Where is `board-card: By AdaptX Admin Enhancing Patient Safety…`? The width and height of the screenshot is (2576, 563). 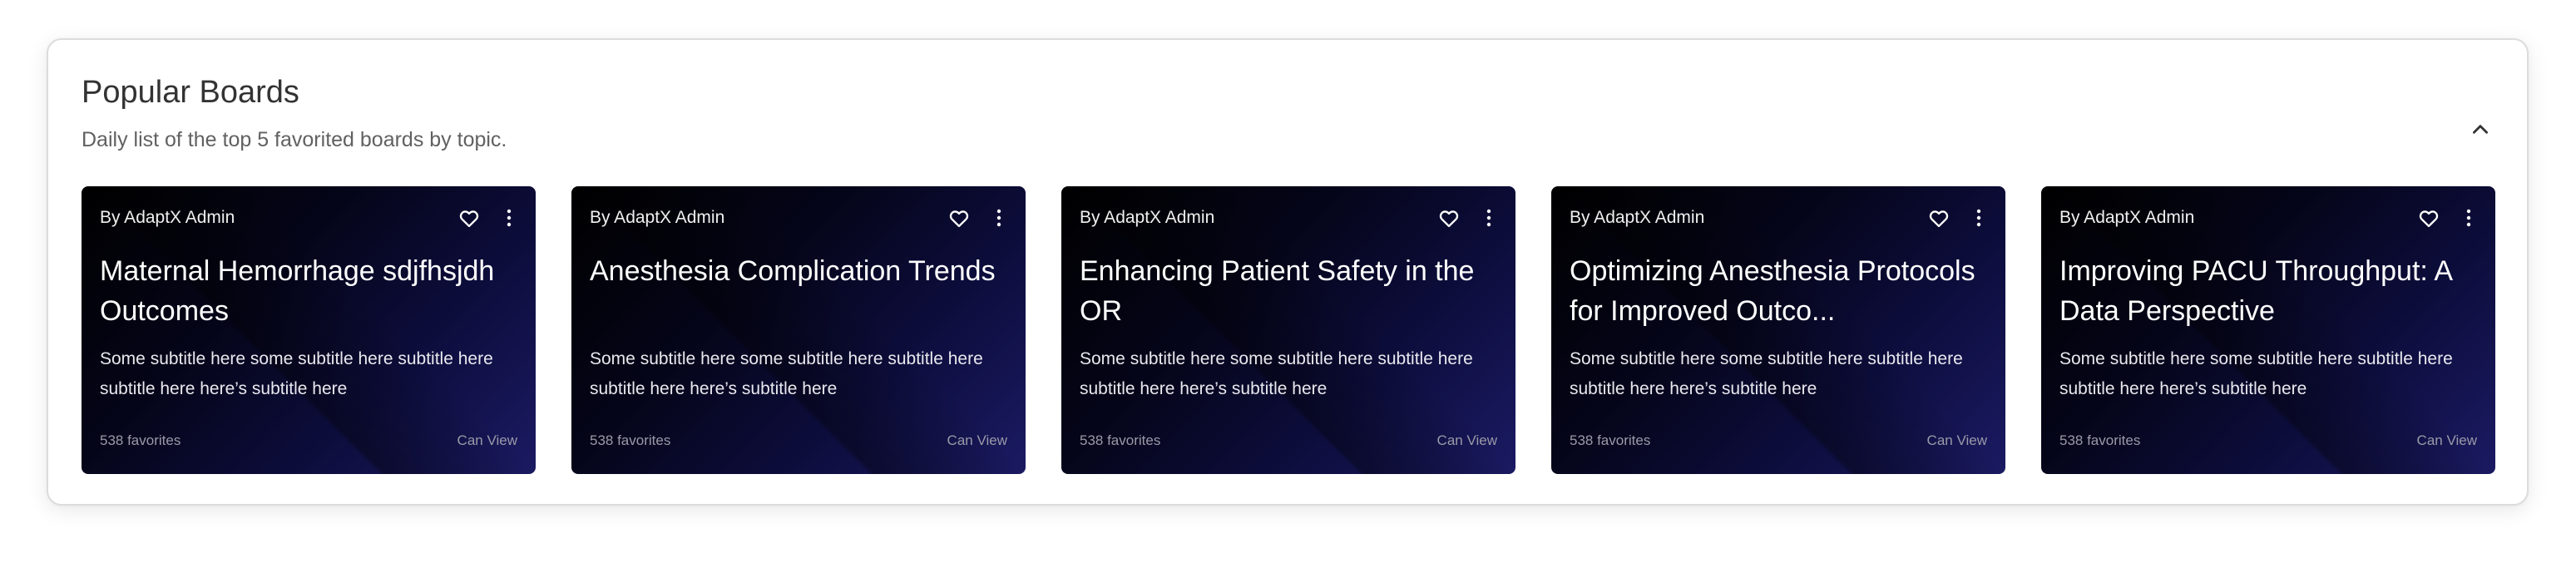 board-card: By AdaptX Admin Enhancing Patient Safety… is located at coordinates (1288, 330).